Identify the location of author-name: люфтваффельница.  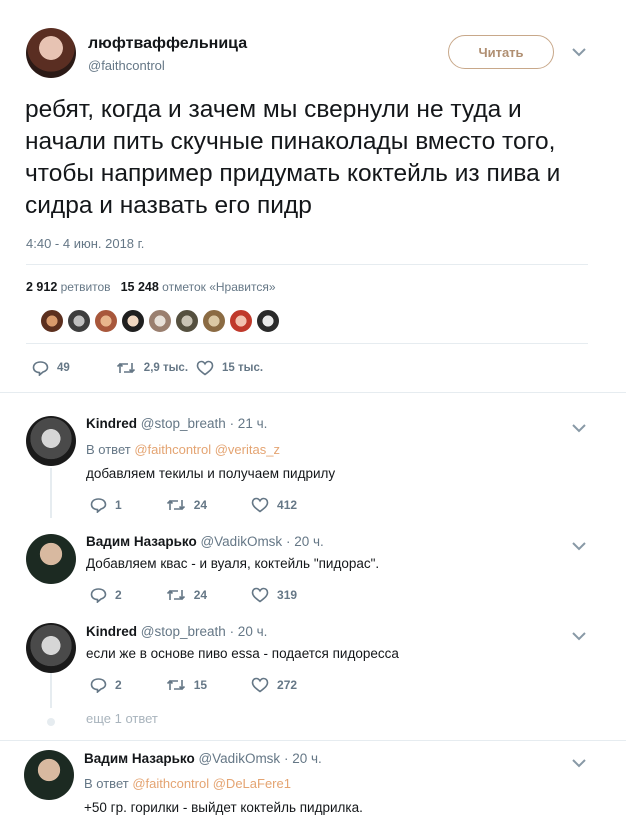
(167, 44).